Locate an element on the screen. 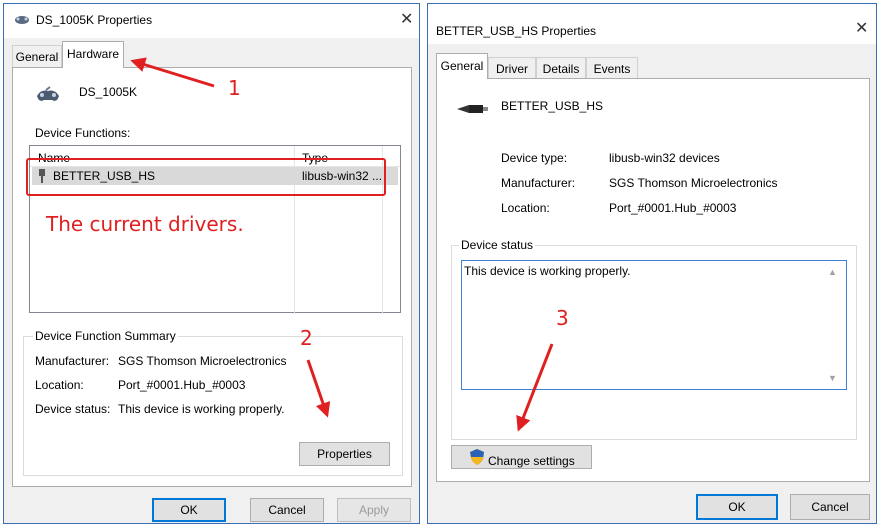 The height and width of the screenshot is (525, 878). tab-hardware-label: Hardware is located at coordinates (93, 54).